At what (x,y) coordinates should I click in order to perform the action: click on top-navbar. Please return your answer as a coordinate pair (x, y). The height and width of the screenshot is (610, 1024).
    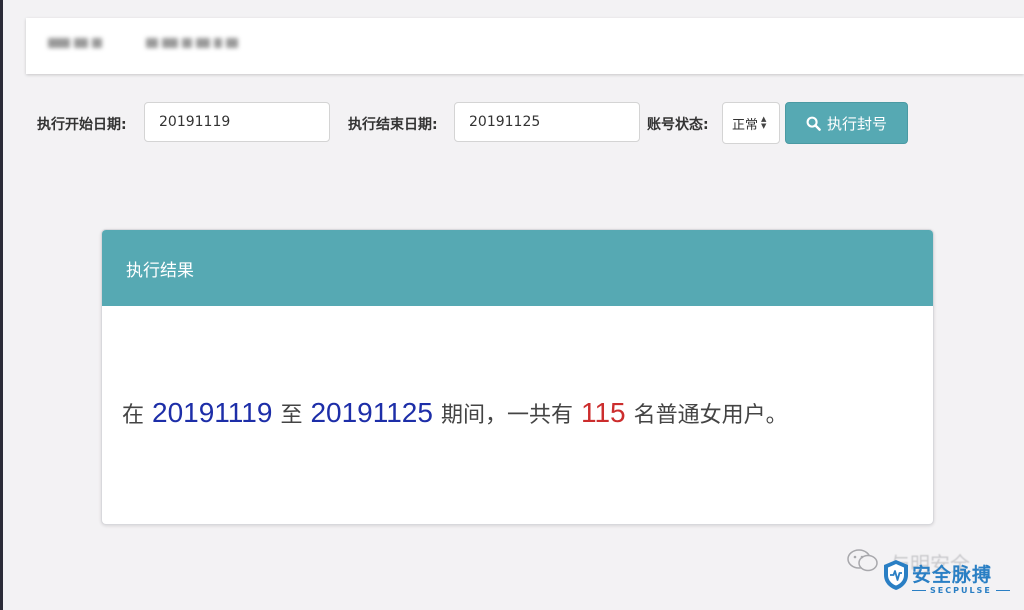
    Looking at the image, I should click on (525, 46).